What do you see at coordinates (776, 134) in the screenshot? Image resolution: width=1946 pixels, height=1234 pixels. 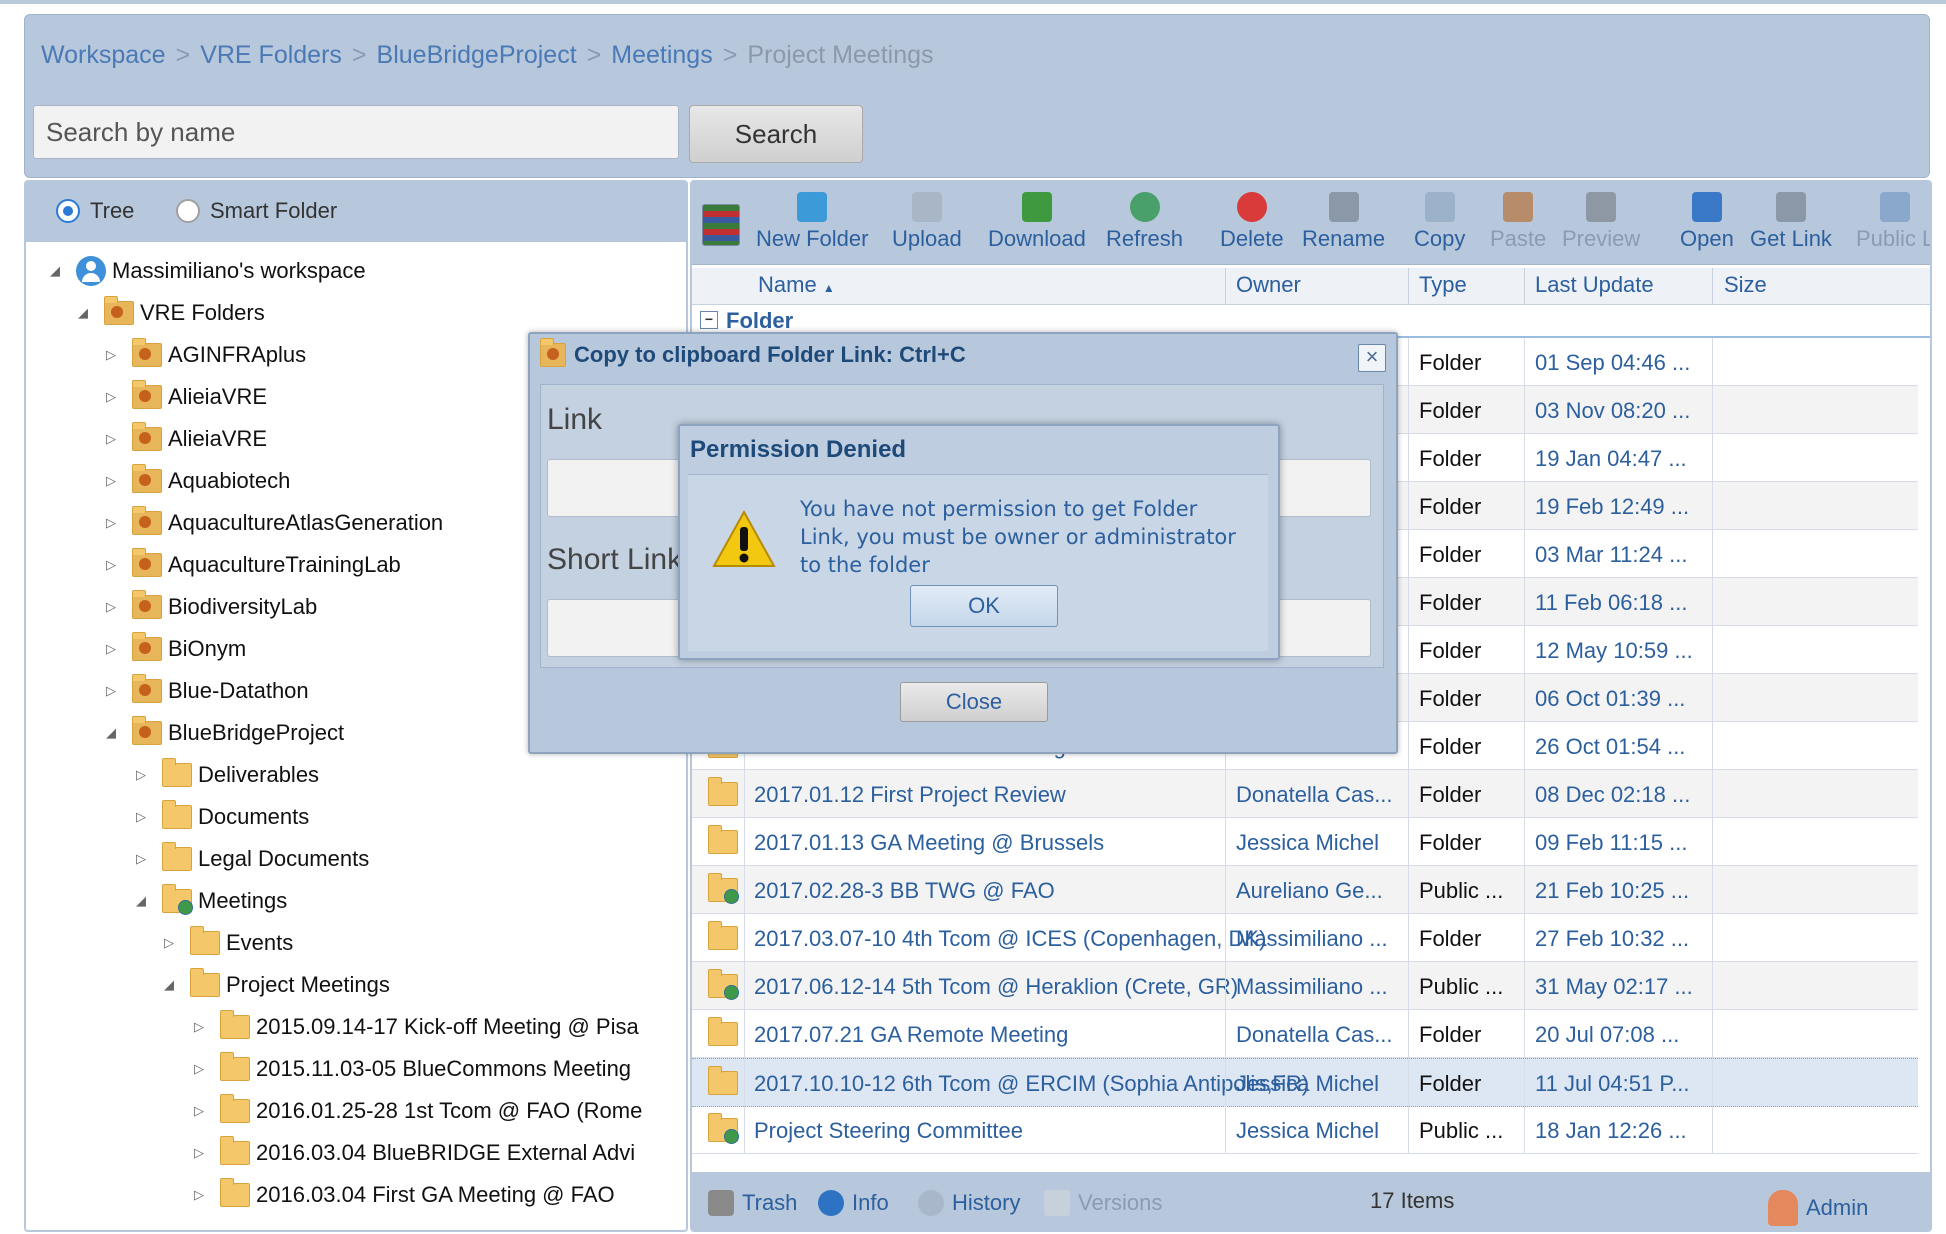 I see `search-button: Search` at bounding box center [776, 134].